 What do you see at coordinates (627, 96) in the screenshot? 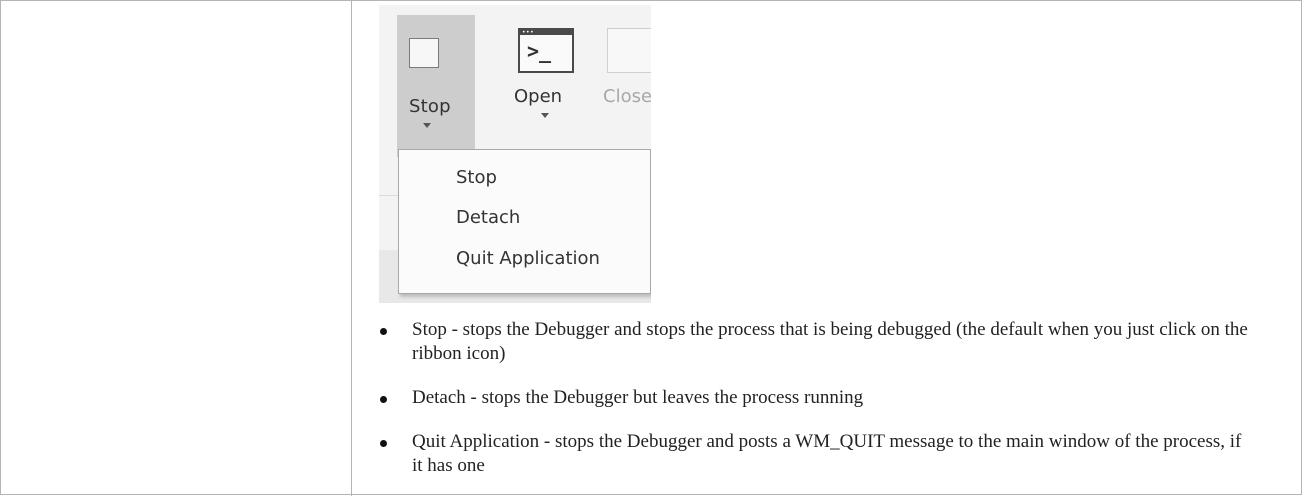
I see `close-button-label: Close` at bounding box center [627, 96].